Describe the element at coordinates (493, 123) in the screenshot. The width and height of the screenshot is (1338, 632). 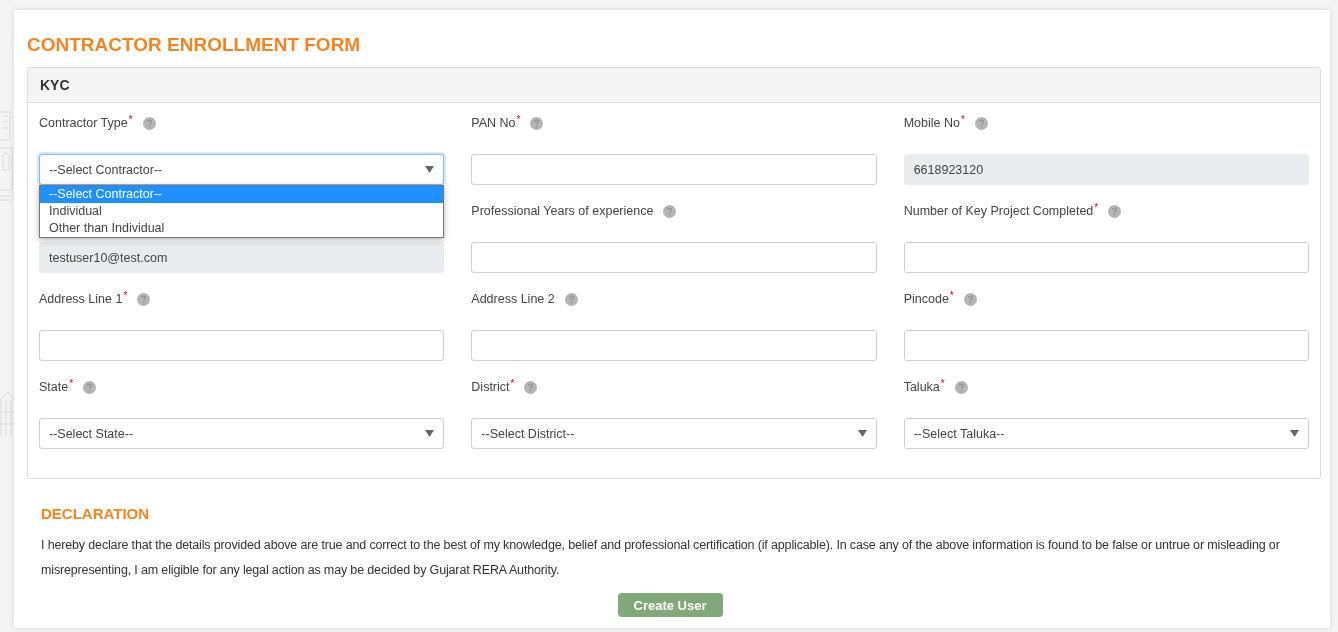
I see `field-label: PAN No` at that location.